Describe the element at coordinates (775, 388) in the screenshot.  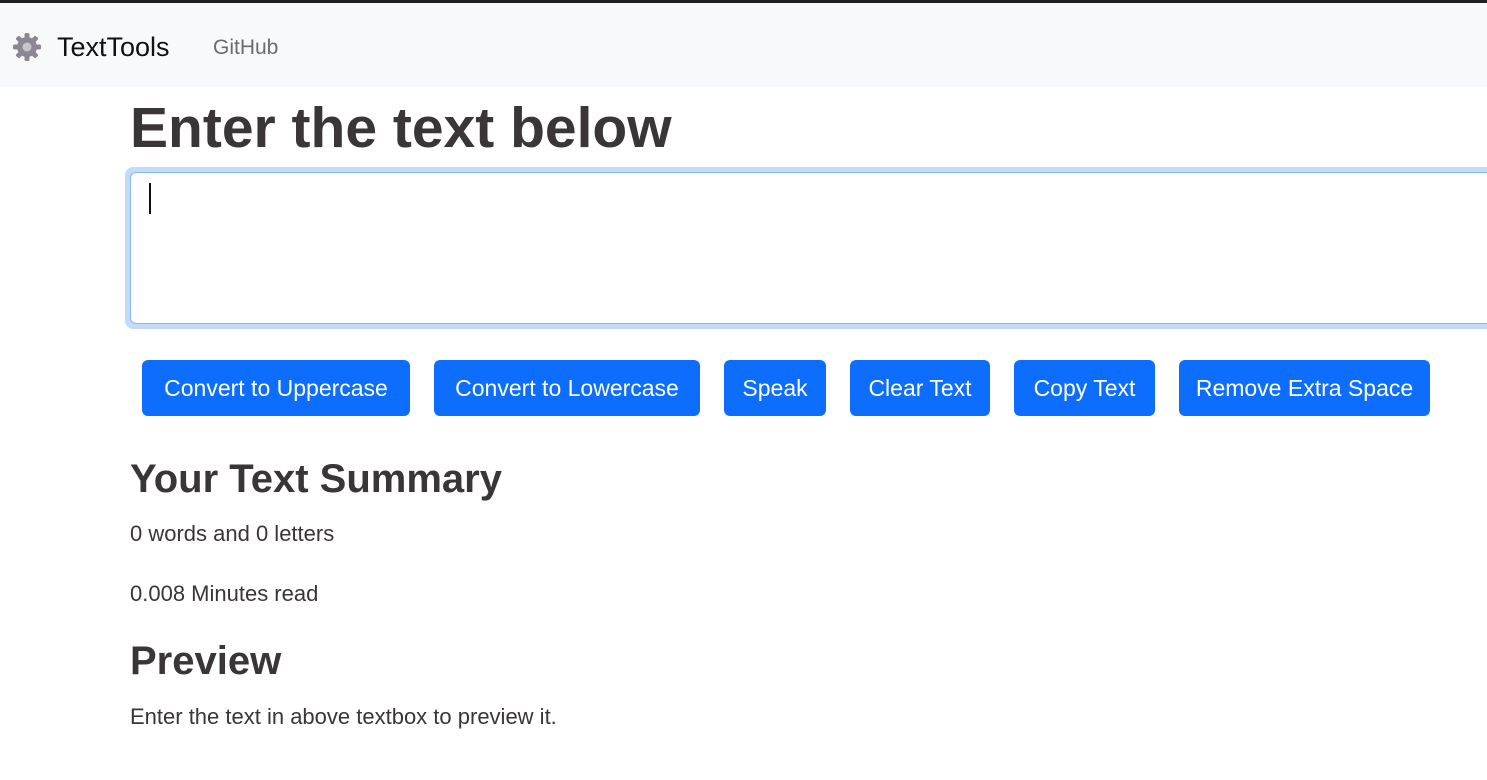
I see `speak-button: Speak` at that location.